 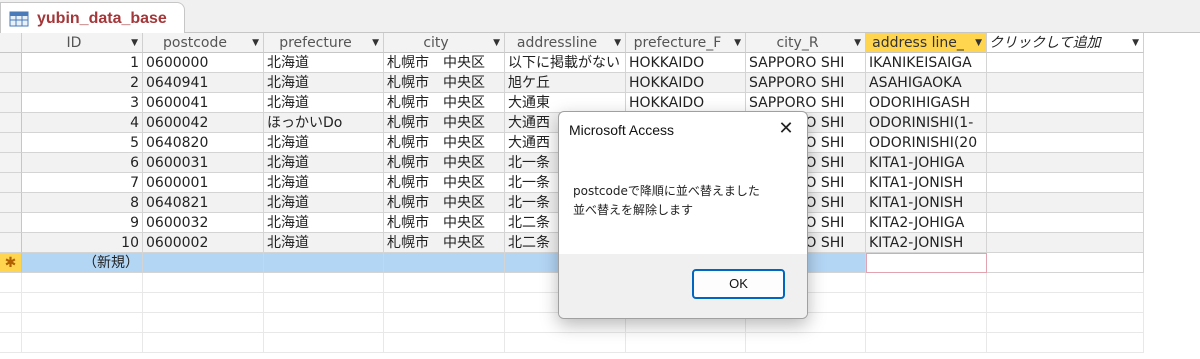 What do you see at coordinates (565, 63) in the screenshot?
I see `cell-addressline: 以下に掲載がない` at bounding box center [565, 63].